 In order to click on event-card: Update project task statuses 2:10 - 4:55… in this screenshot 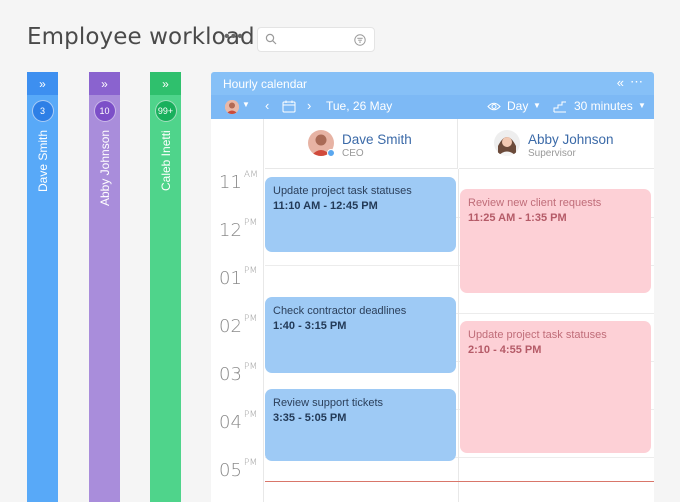, I will do `click(555, 387)`.